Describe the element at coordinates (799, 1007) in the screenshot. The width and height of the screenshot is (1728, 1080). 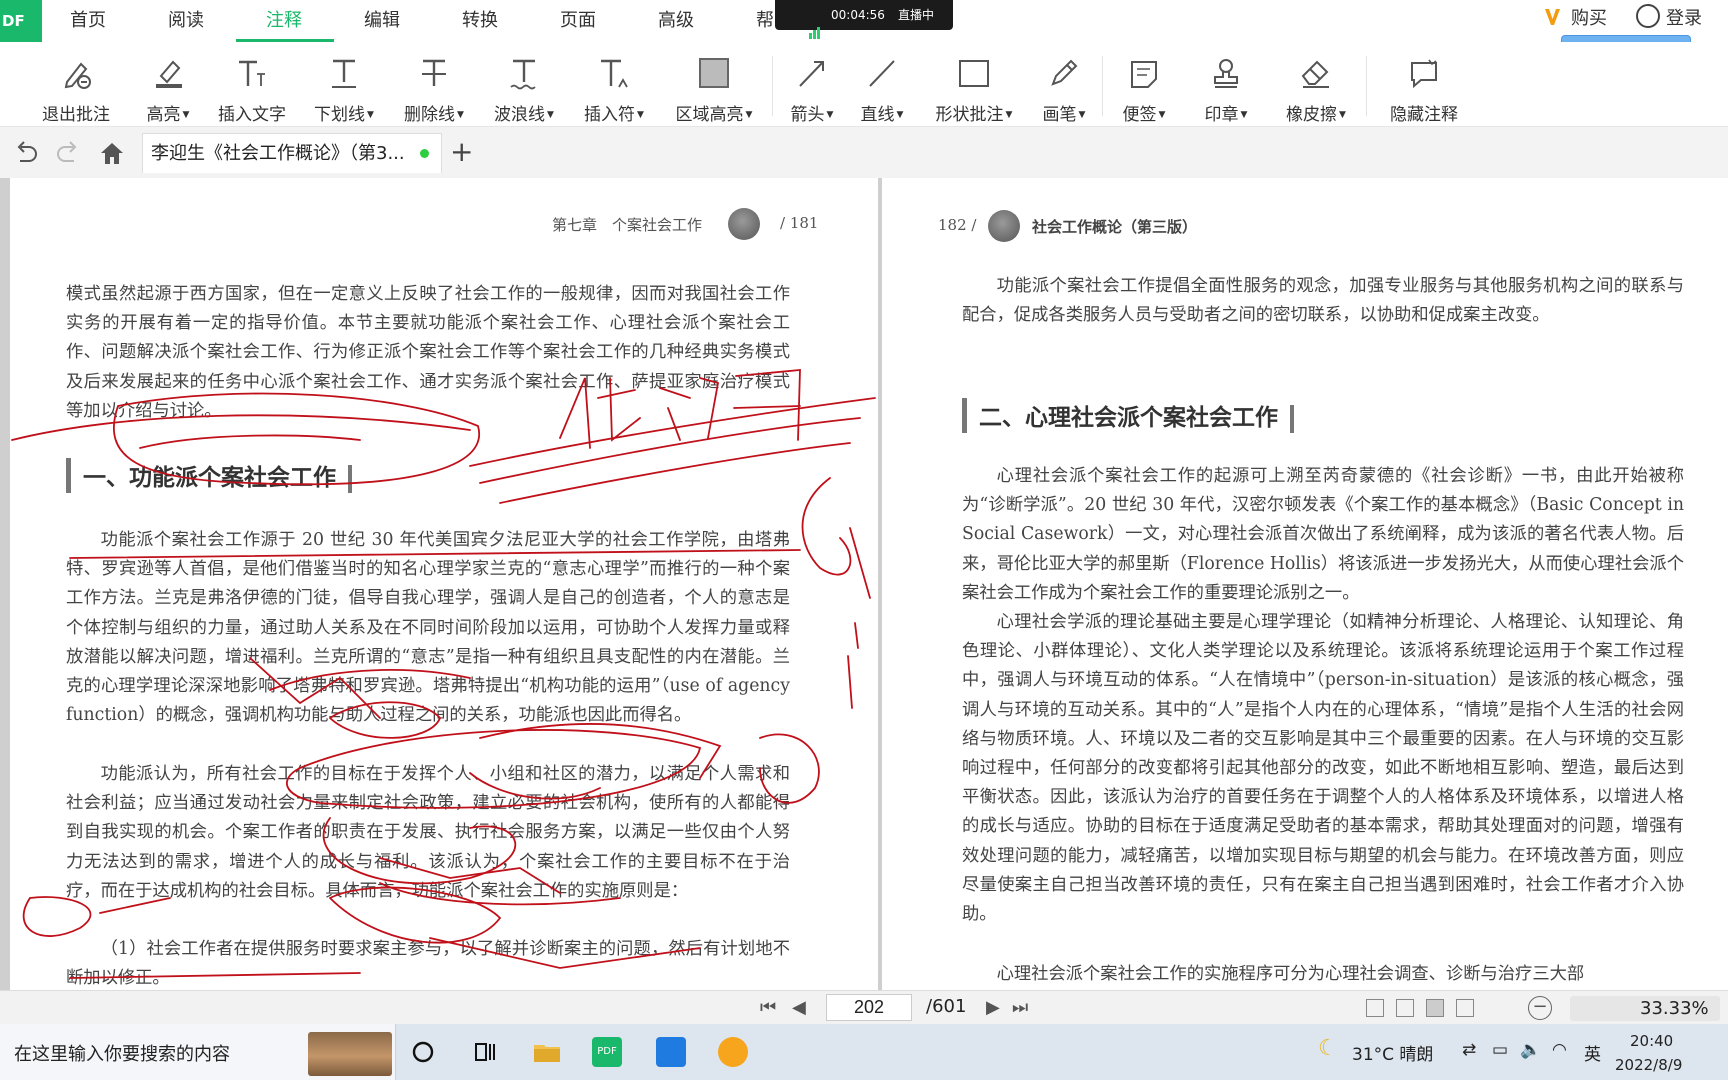
I see `prev-page-icon: ◀` at that location.